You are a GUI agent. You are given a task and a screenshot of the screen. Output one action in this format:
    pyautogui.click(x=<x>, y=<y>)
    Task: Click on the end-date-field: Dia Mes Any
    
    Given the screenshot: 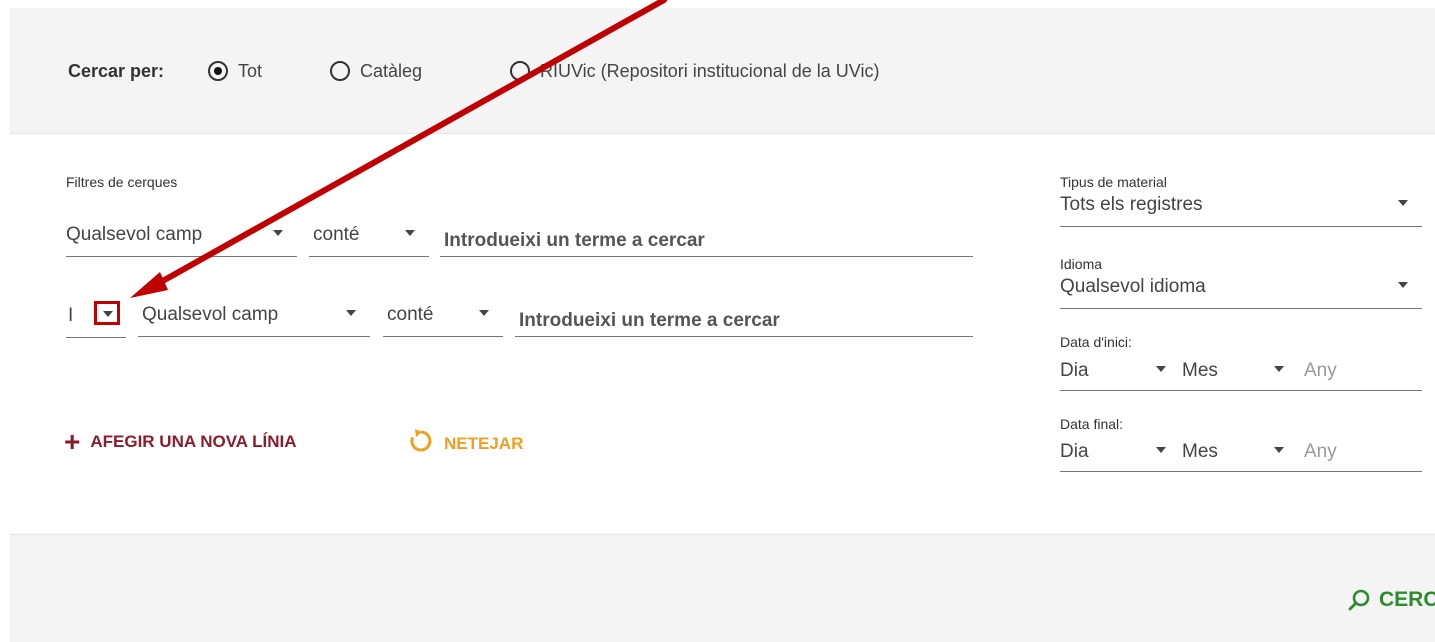 What is the action you would take?
    pyautogui.click(x=1241, y=451)
    